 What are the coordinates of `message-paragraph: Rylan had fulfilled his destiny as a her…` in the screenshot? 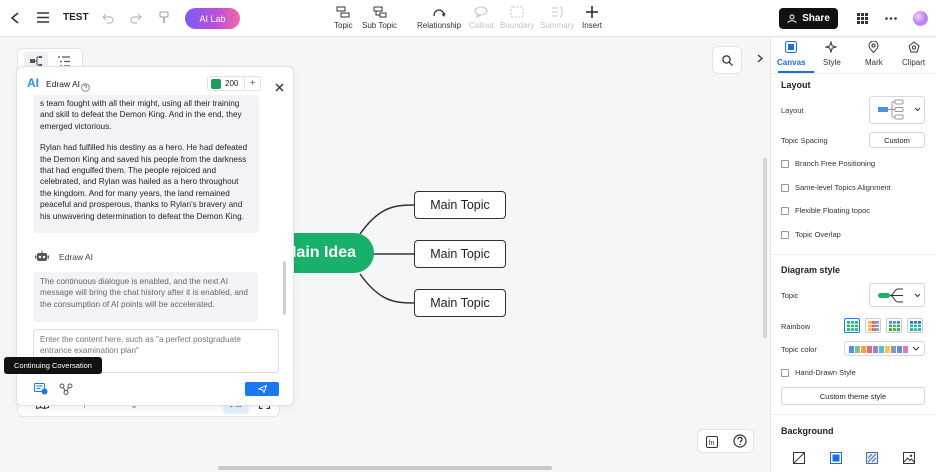 It's located at (144, 182).